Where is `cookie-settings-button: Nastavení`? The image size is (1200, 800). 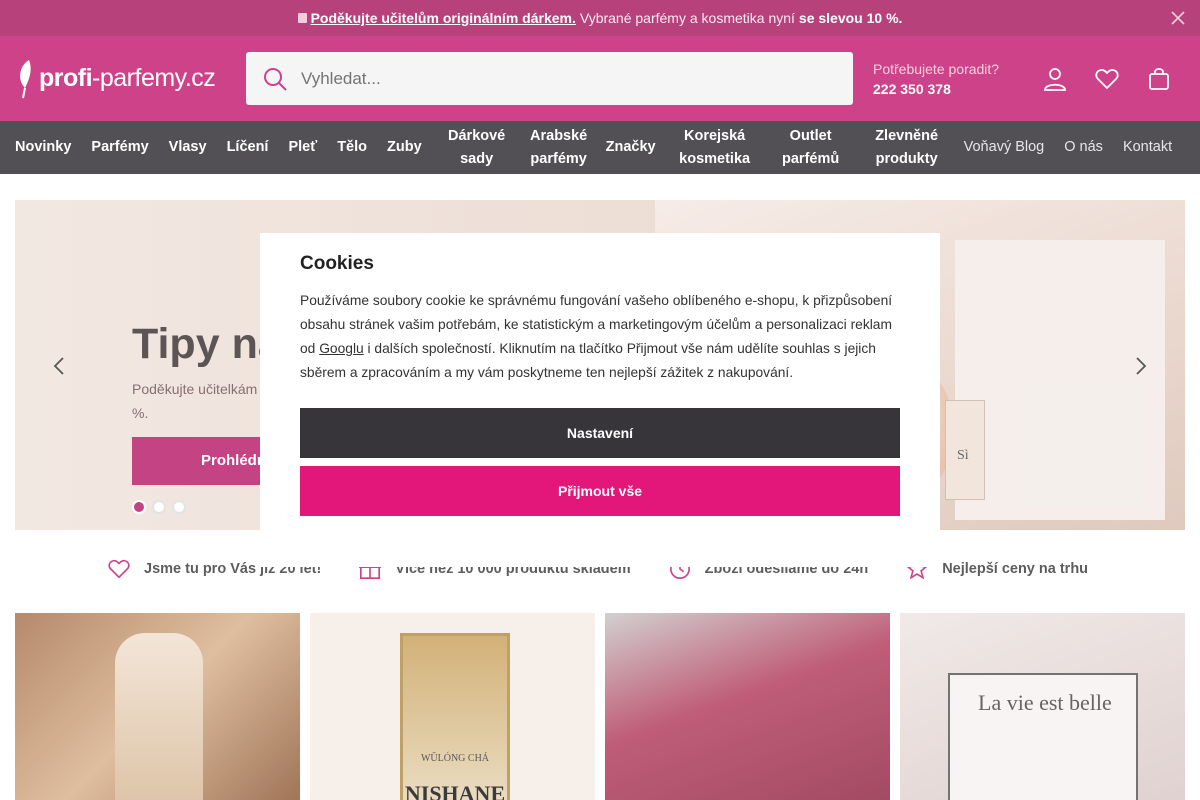
cookie-settings-button: Nastavení is located at coordinates (600, 433).